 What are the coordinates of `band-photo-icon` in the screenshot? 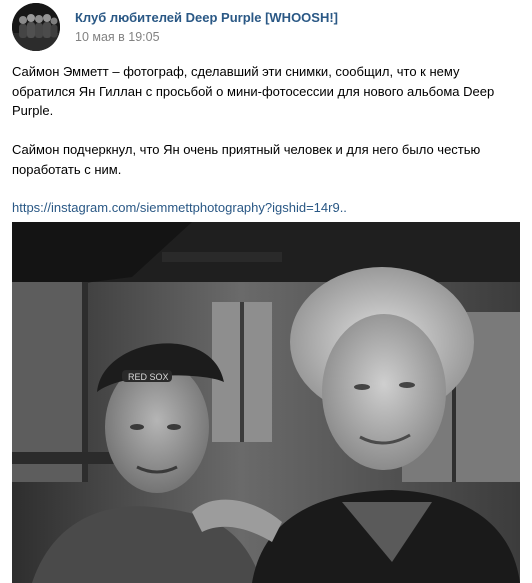 It's located at (36, 27).